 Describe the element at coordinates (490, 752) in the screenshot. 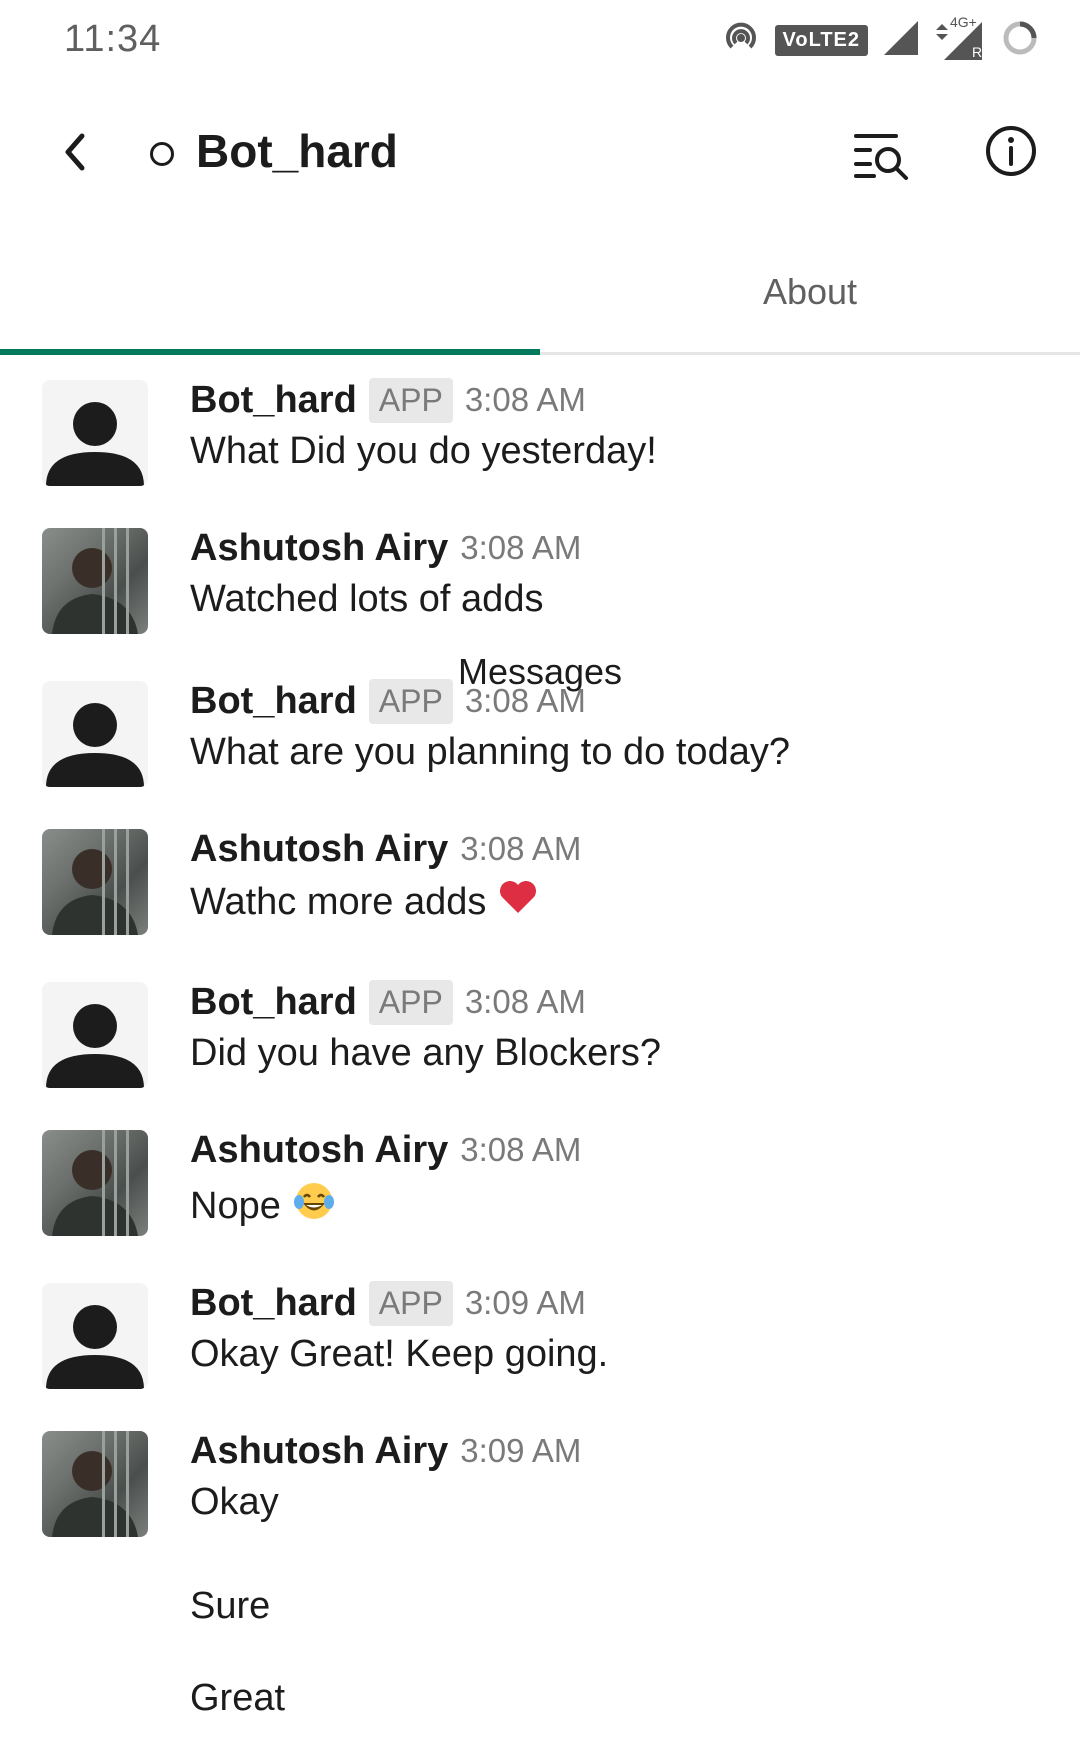

I see `message-text: What are you planning to do today?` at that location.